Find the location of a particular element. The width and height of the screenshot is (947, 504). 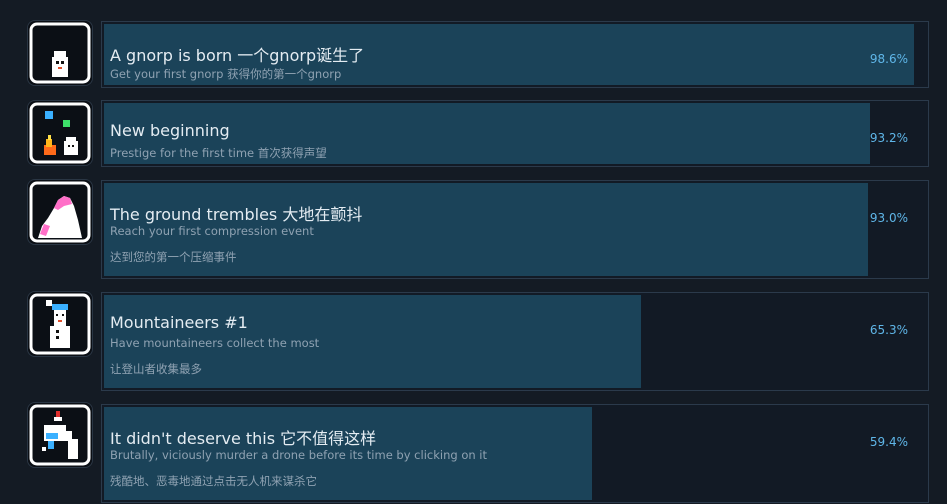

achievement-title: The ground trembles 大地在颤抖 is located at coordinates (236, 214).